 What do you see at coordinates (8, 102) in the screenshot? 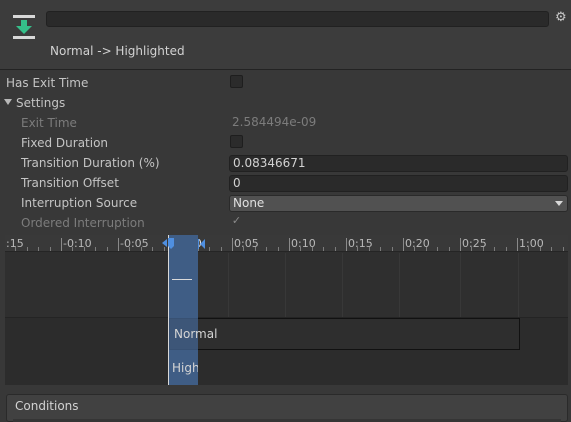
I see `chevron-down-icon` at bounding box center [8, 102].